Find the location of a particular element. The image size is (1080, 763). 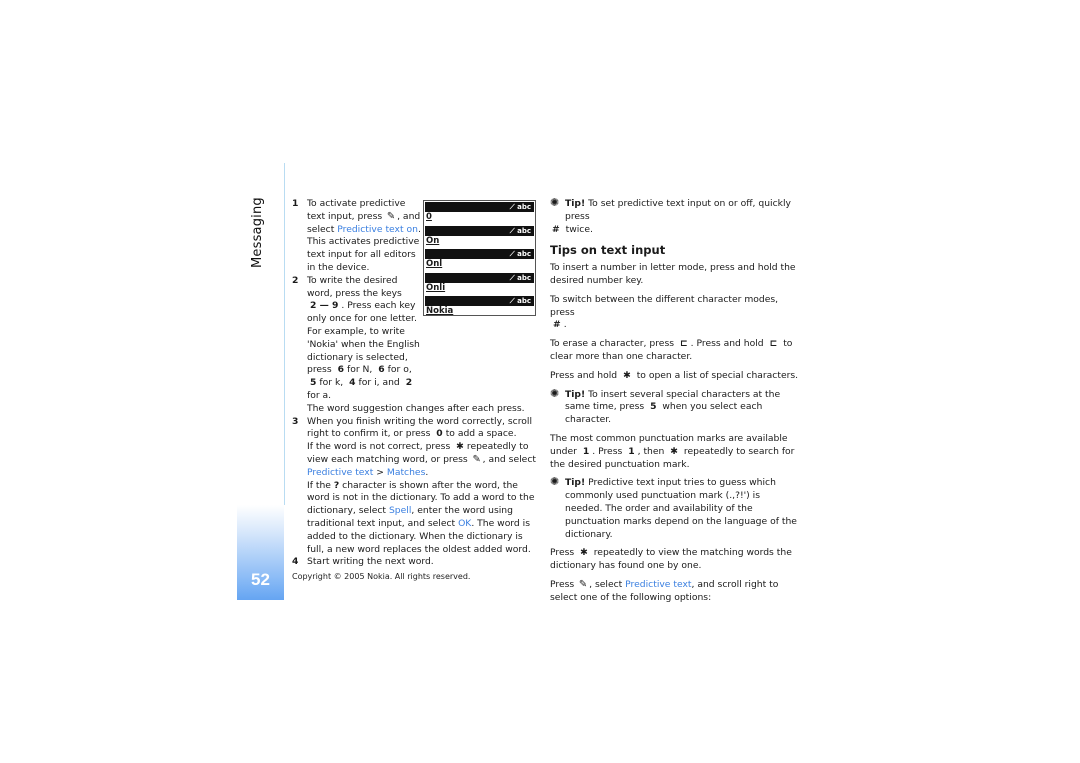

section-title-text: Messaging is located at coordinates (257, 232).